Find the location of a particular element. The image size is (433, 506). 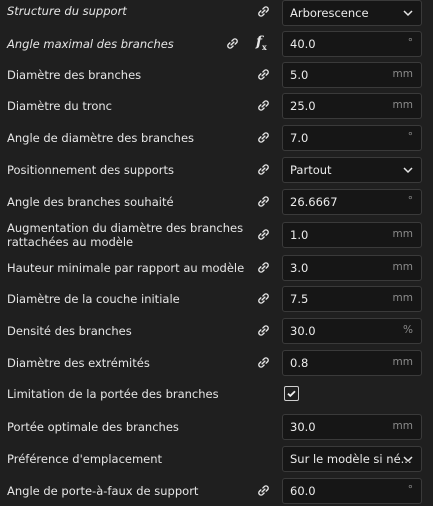

support-structure-select: Arborescence is located at coordinates (352, 13).